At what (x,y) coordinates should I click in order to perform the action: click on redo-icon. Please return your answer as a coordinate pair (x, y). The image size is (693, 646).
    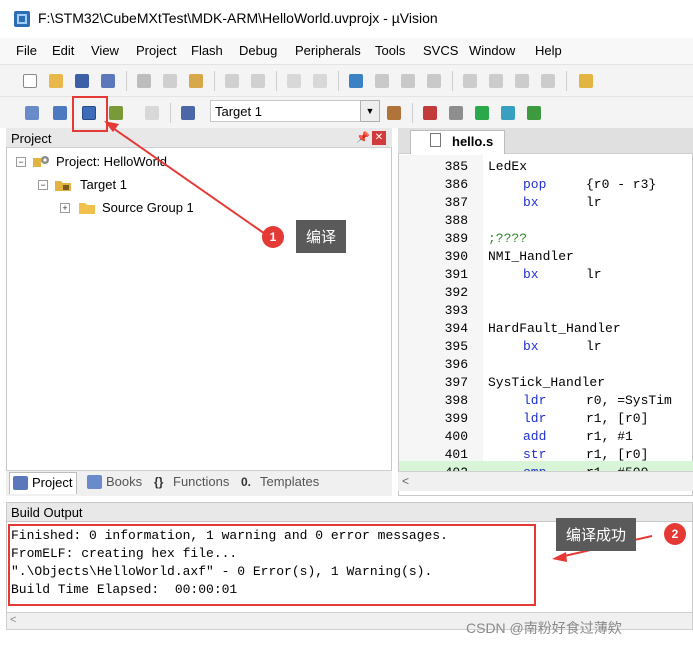
    Looking at the image, I should click on (258, 81).